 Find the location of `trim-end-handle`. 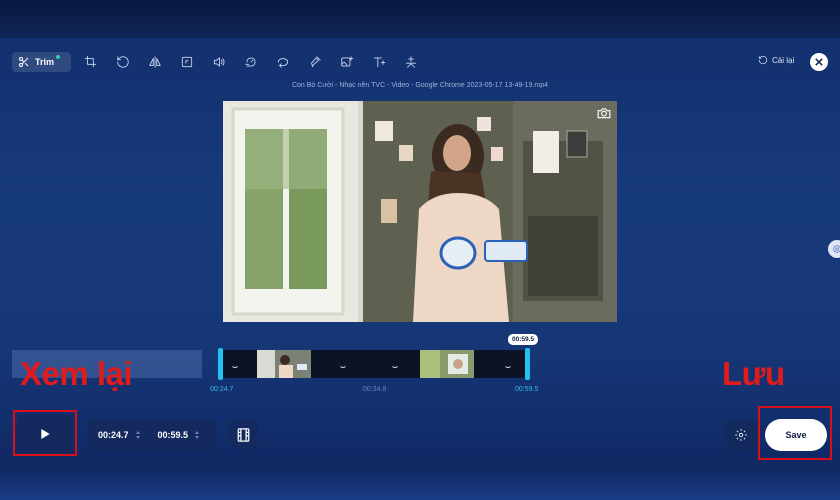

trim-end-handle is located at coordinates (527, 364).